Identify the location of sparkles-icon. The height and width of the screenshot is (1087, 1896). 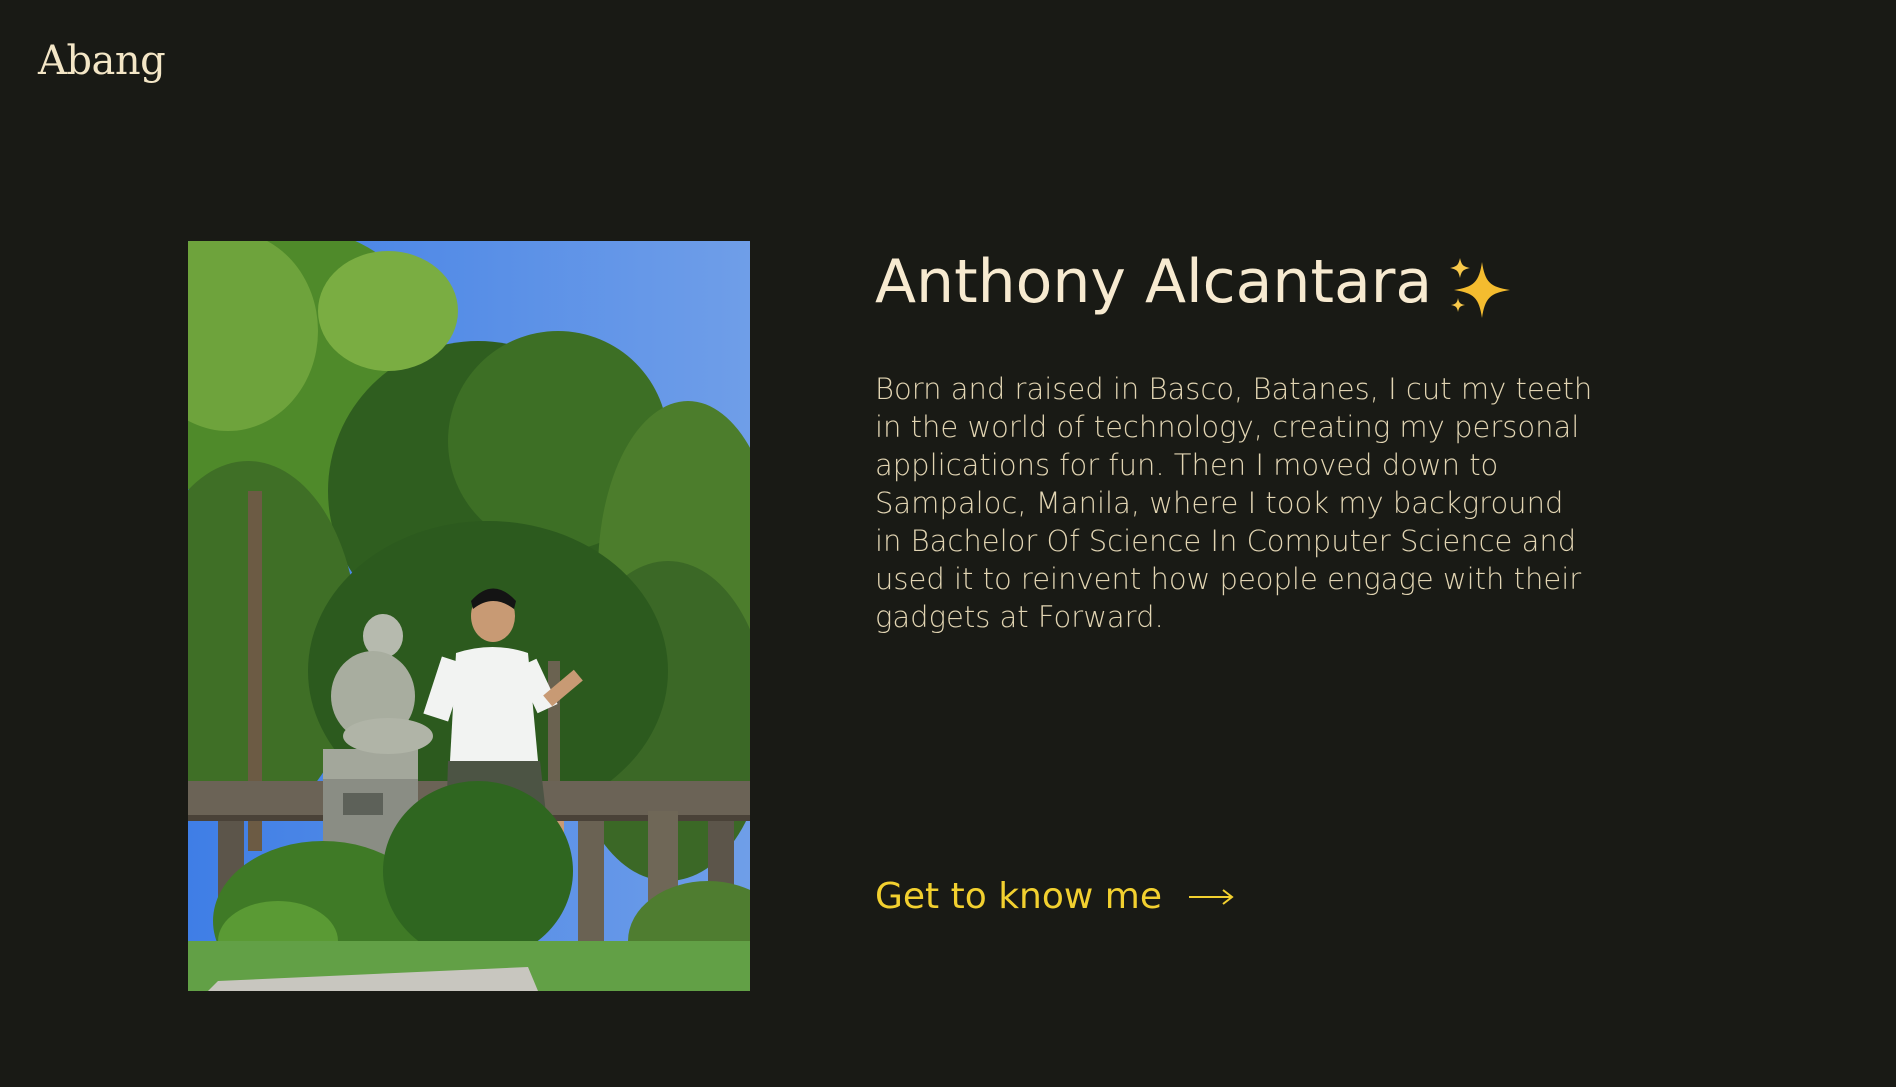
(1481, 286).